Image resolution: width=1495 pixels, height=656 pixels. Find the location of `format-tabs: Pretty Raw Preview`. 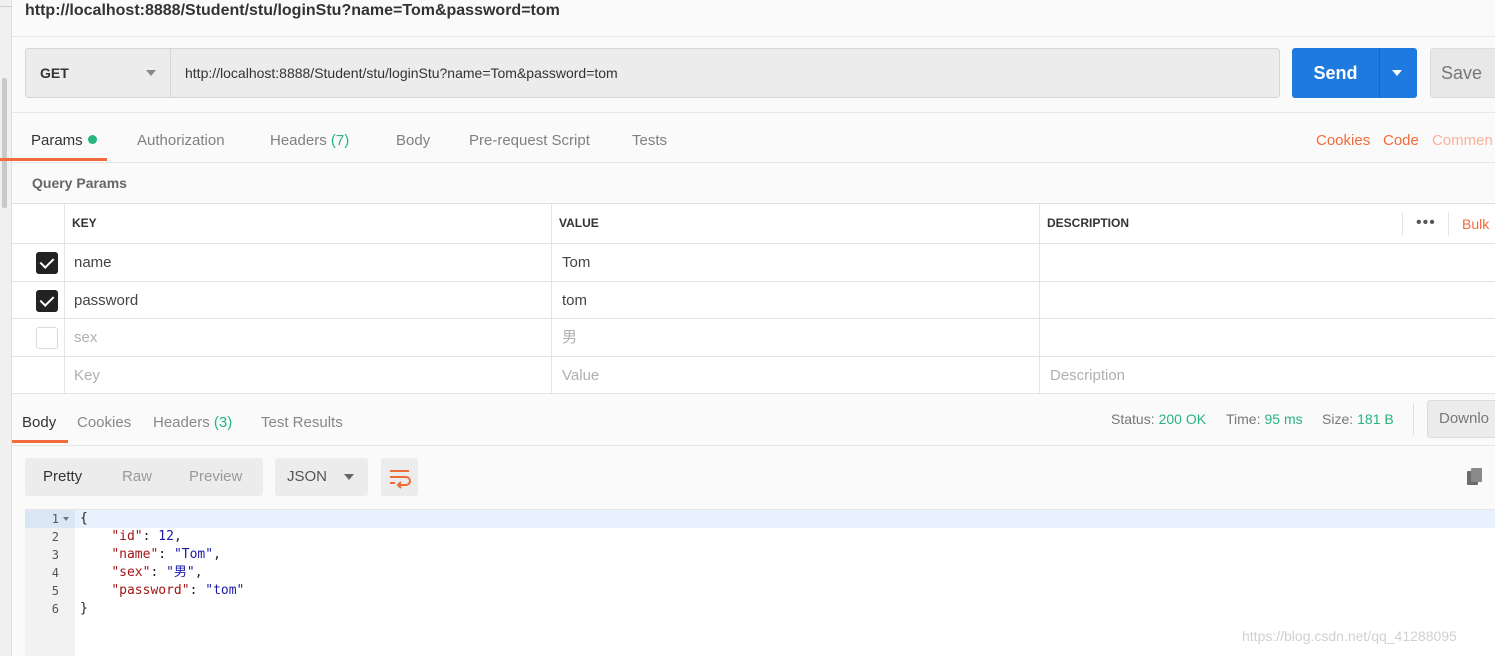

format-tabs: Pretty Raw Preview is located at coordinates (144, 477).